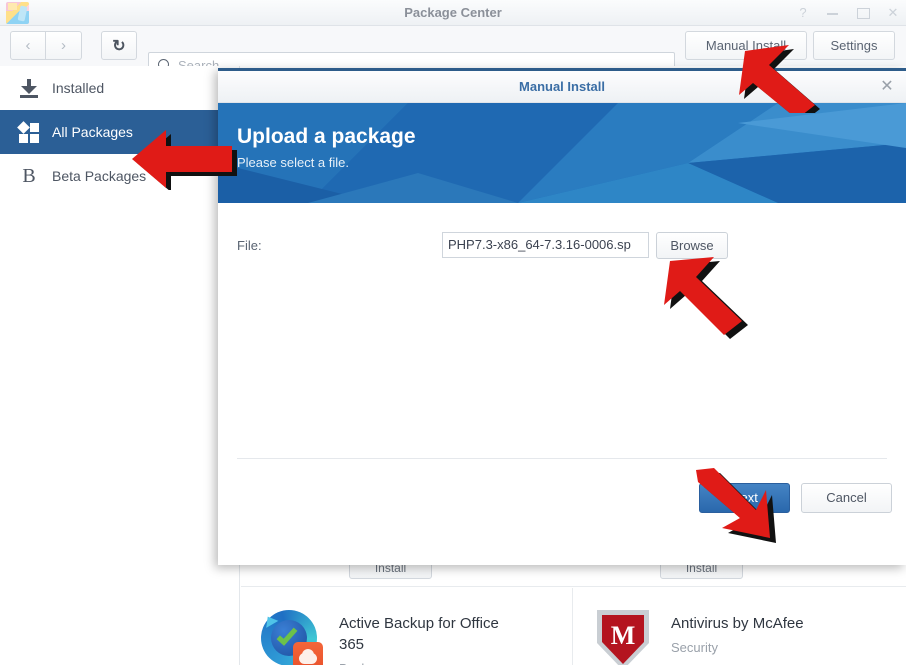  Describe the element at coordinates (694, 647) in the screenshot. I see `package-category: Security` at that location.